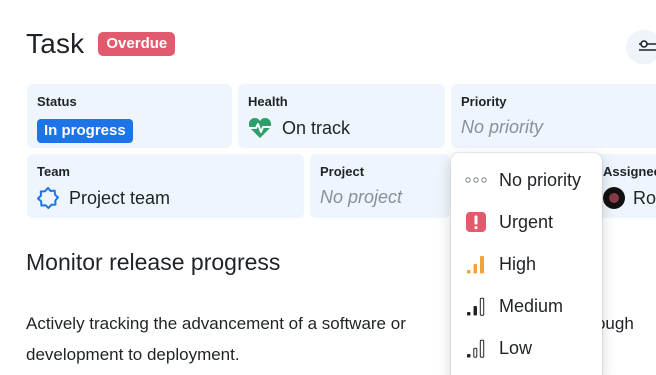 Image resolution: width=656 pixels, height=375 pixels. Describe the element at coordinates (624, 186) in the screenshot. I see `assignee-field: Assignee Ro` at that location.